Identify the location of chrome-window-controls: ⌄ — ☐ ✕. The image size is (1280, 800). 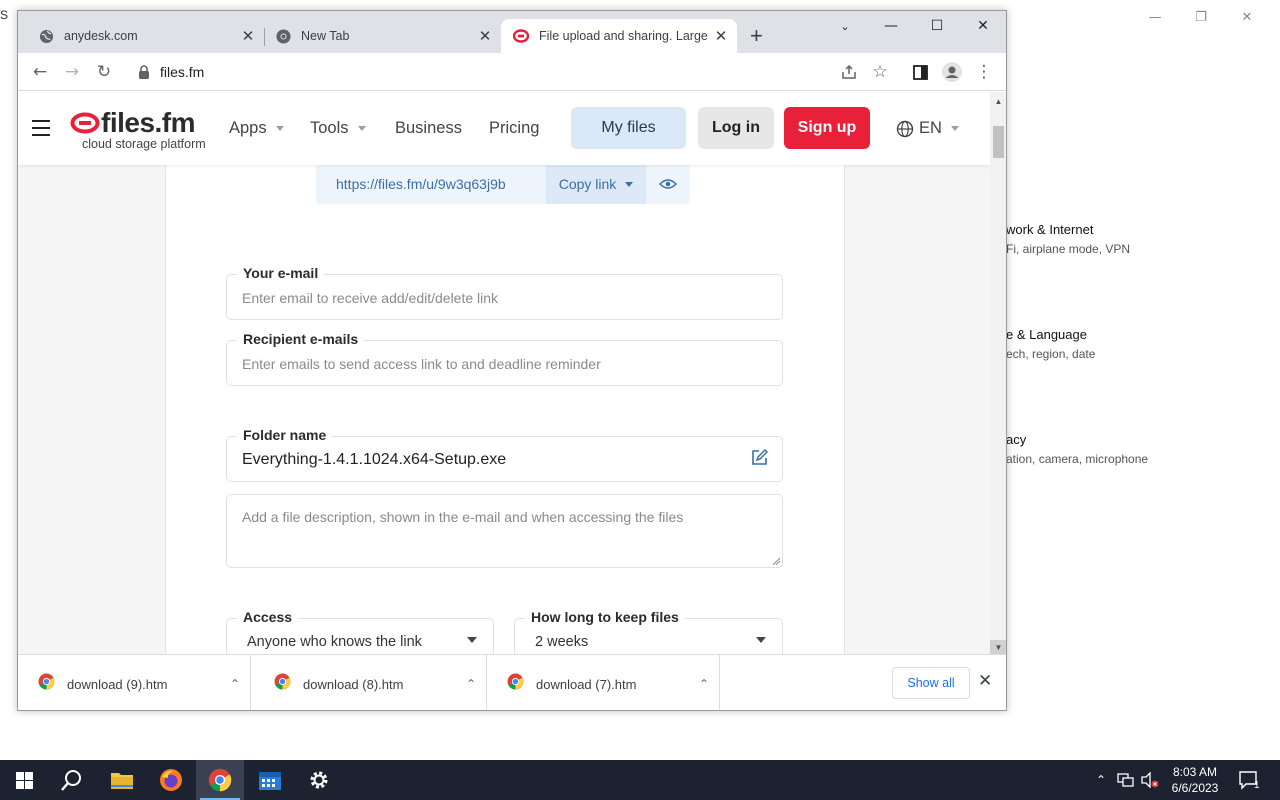
(914, 26).